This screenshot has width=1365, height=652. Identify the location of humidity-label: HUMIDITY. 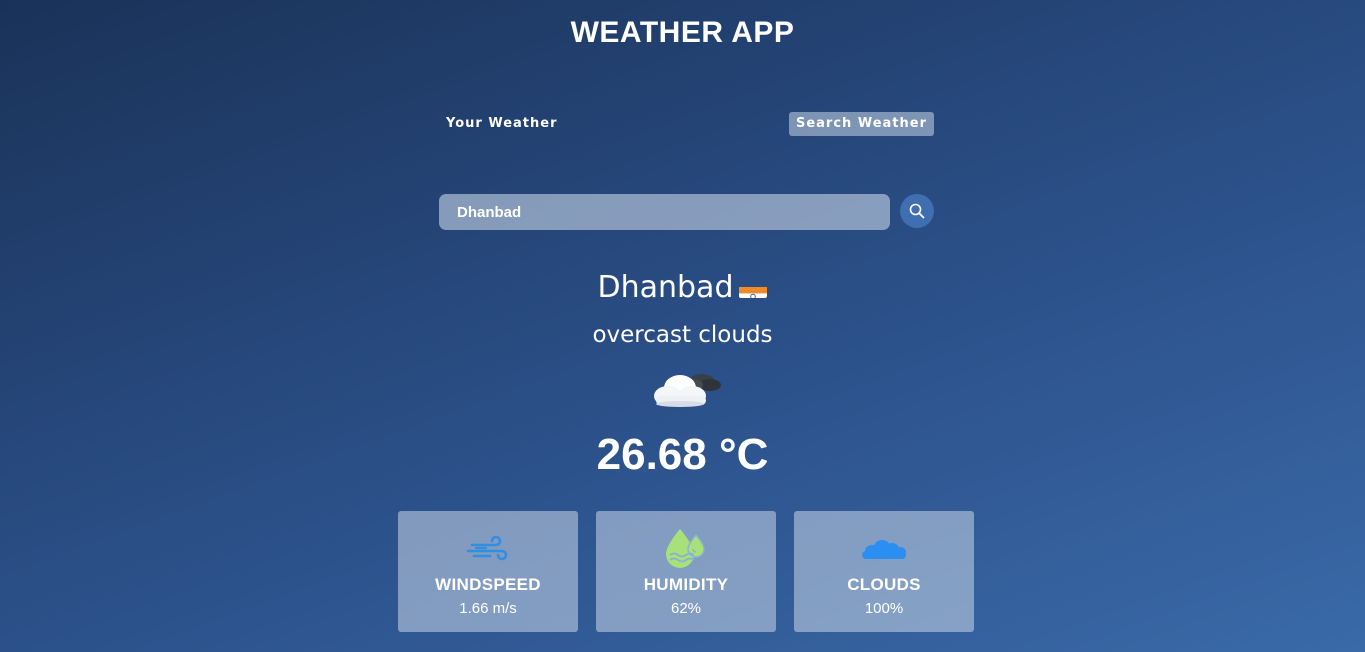
(686, 584).